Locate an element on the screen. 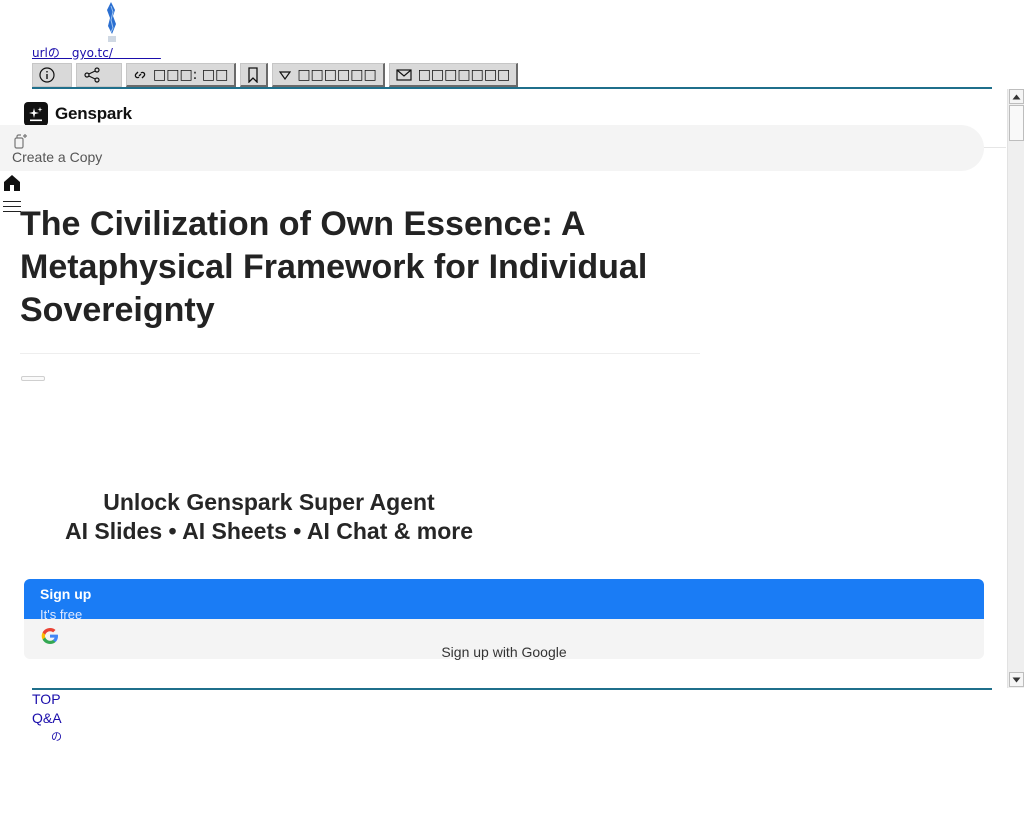 This screenshot has width=1024, height=837. mail-icon is located at coordinates (404, 74).